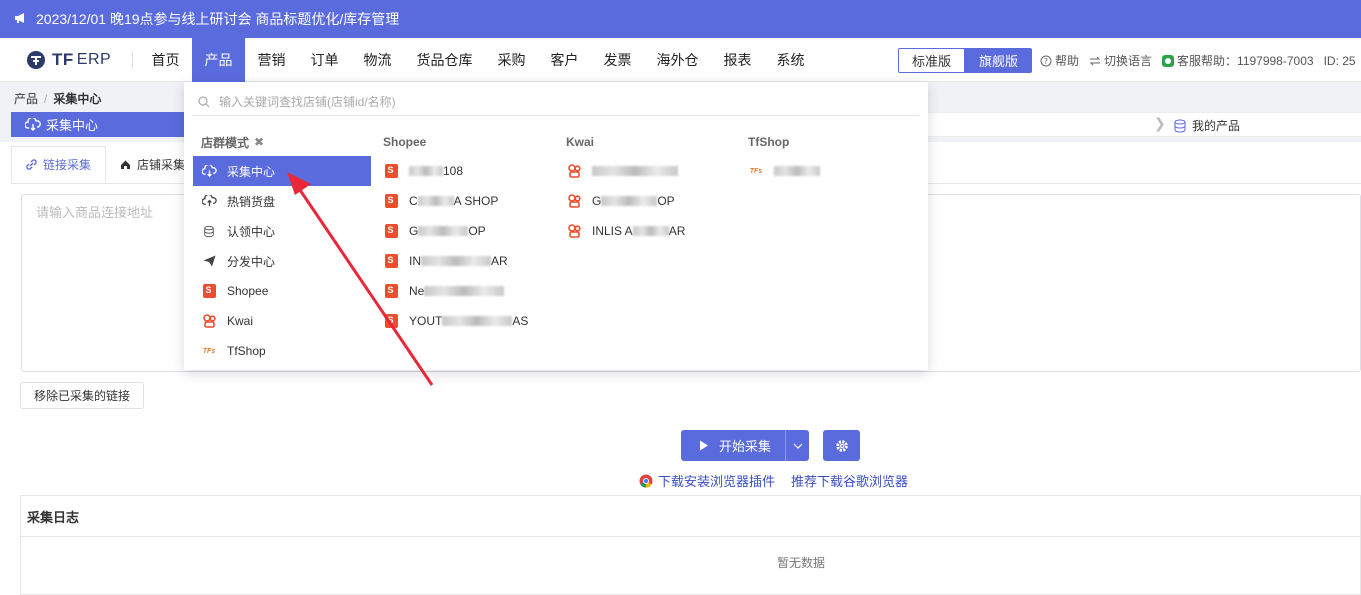 The height and width of the screenshot is (595, 1361). I want to click on tab-link-collect: 链接采集, so click(59, 164).